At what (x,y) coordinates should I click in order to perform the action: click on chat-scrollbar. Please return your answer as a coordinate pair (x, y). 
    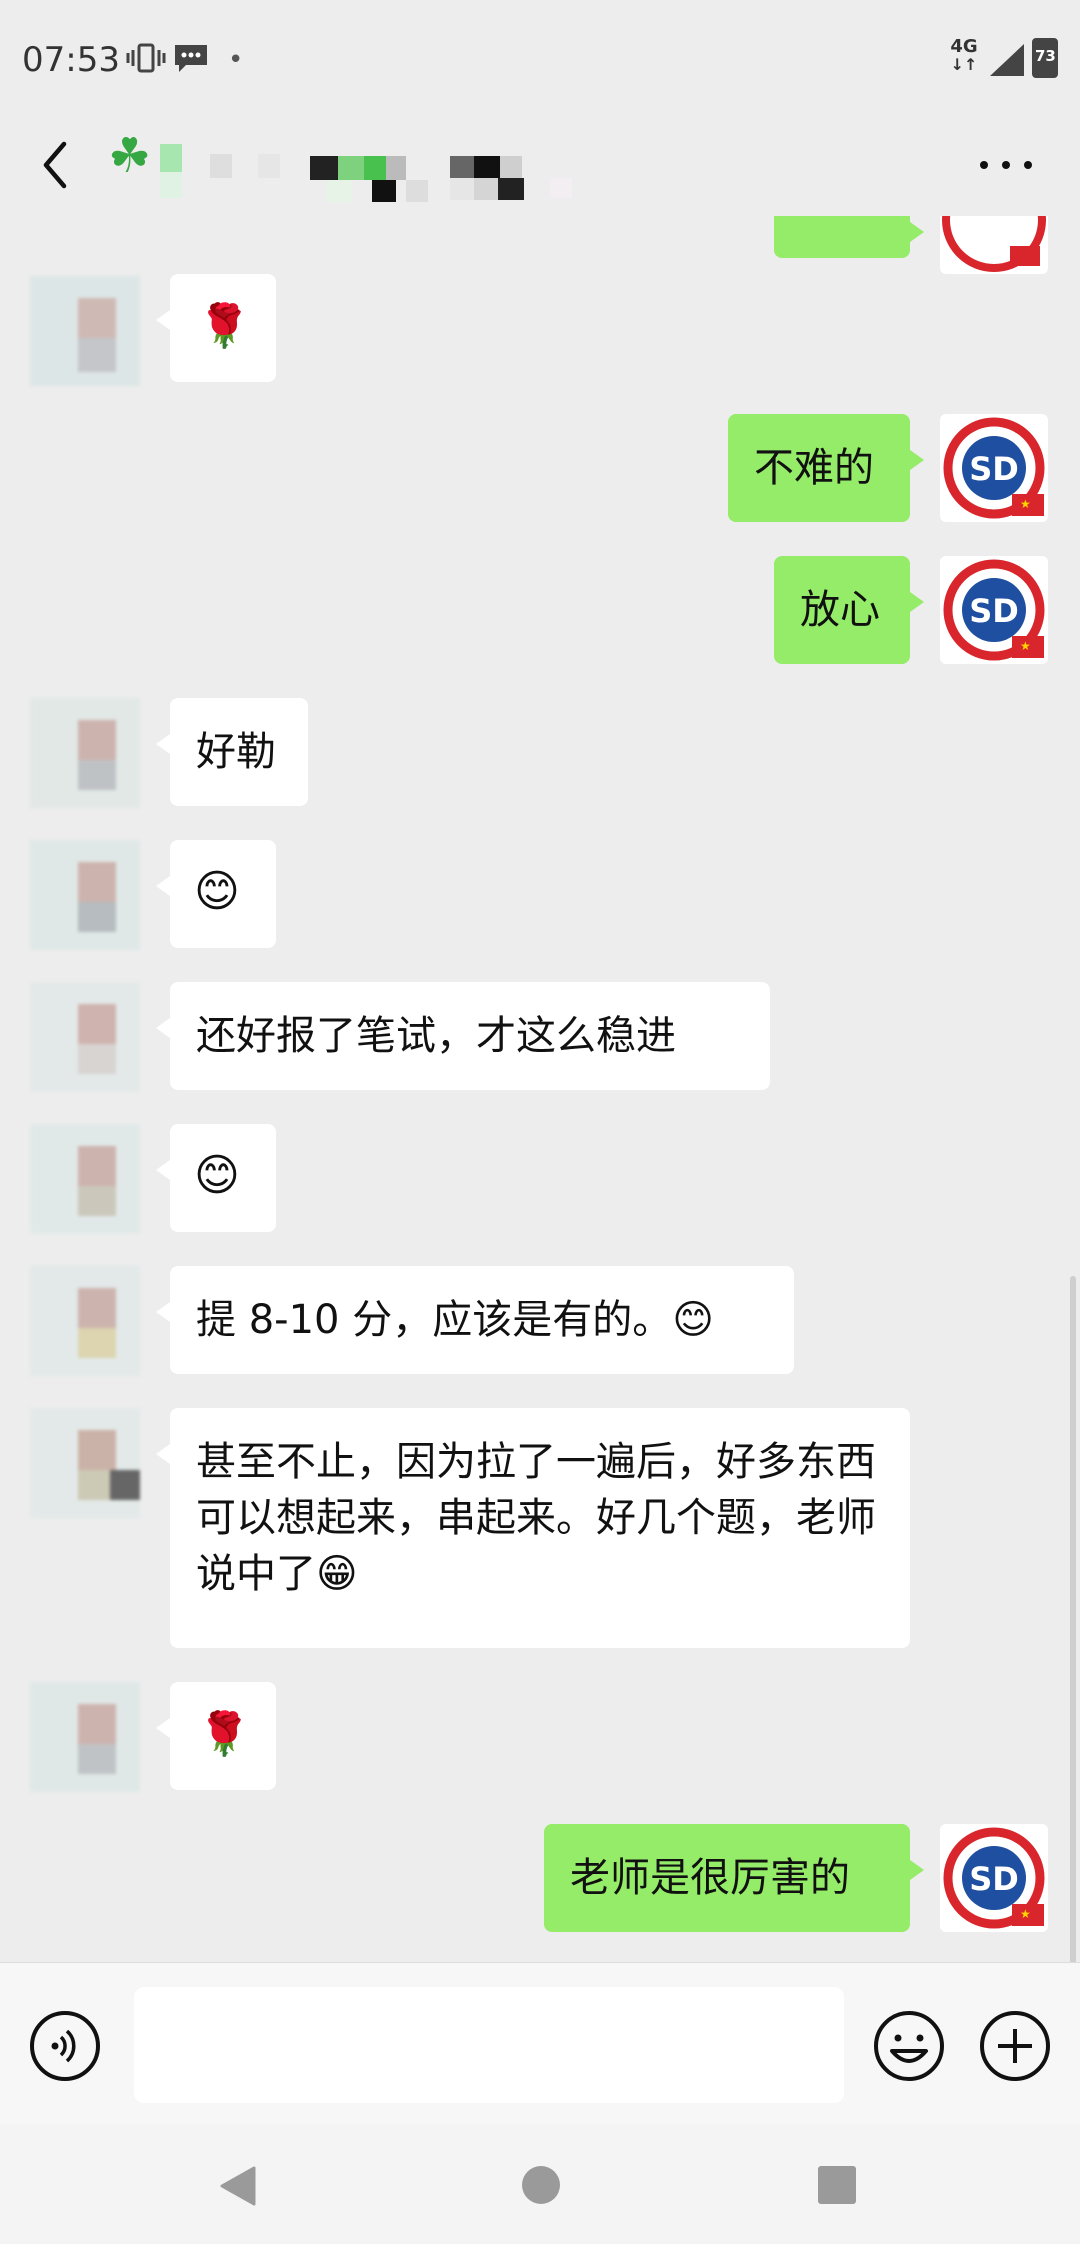
    Looking at the image, I should click on (1073, 1619).